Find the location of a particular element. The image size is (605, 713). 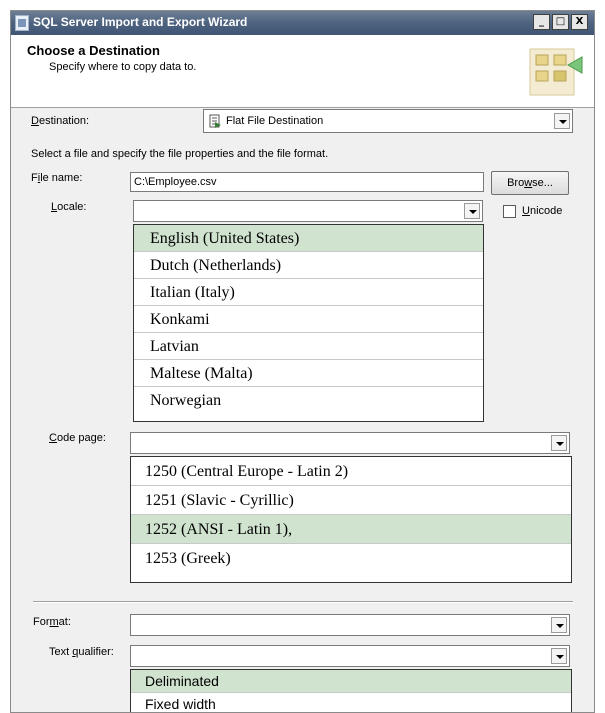

code-page-select is located at coordinates (350, 443).